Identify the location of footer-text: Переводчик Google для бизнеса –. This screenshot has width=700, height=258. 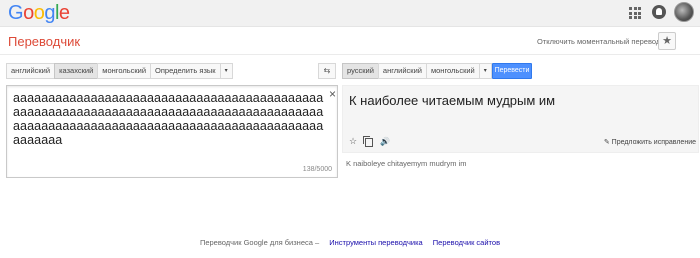
(259, 242).